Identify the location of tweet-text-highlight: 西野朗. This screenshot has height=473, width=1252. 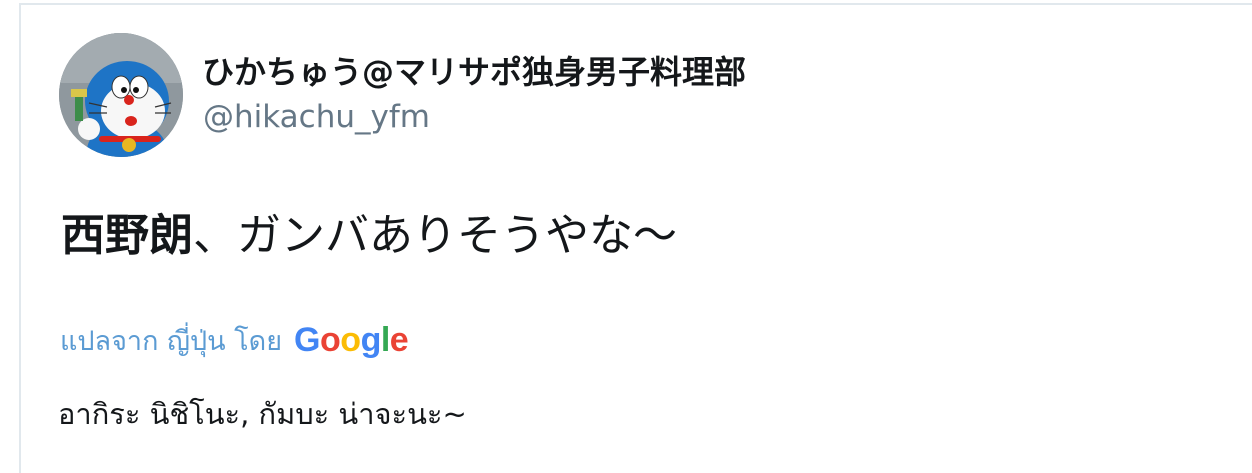
(127, 235).